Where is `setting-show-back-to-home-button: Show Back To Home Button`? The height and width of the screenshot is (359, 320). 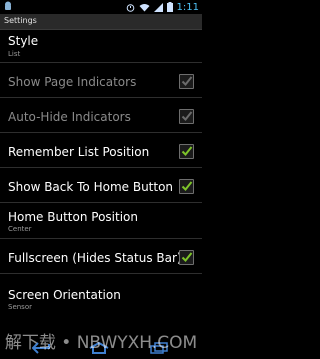
setting-show-back-to-home-button: Show Back To Home Button is located at coordinates (101, 185).